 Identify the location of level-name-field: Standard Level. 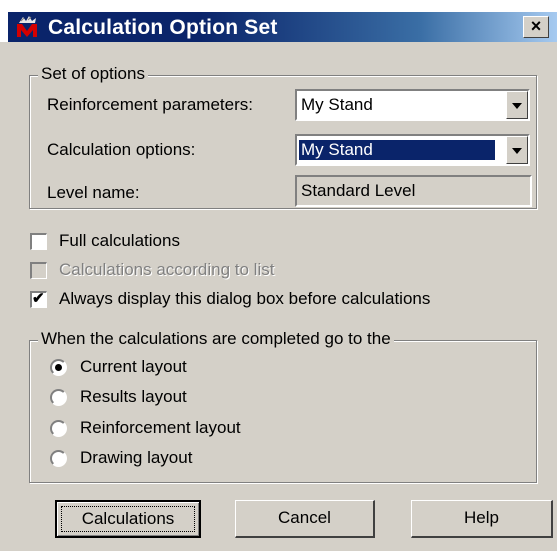
(413, 191).